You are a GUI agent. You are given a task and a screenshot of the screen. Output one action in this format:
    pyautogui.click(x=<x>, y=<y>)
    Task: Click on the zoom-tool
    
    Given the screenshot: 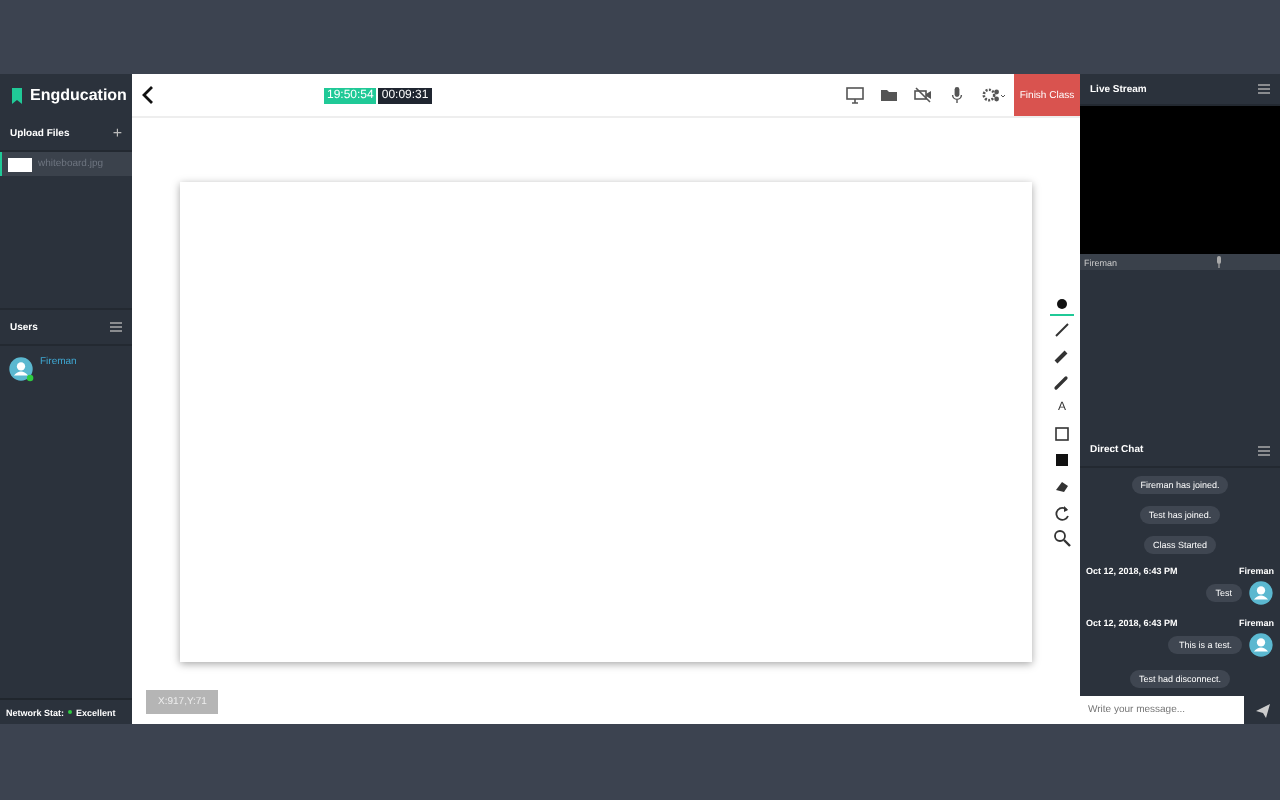 What is the action you would take?
    pyautogui.click(x=1062, y=538)
    